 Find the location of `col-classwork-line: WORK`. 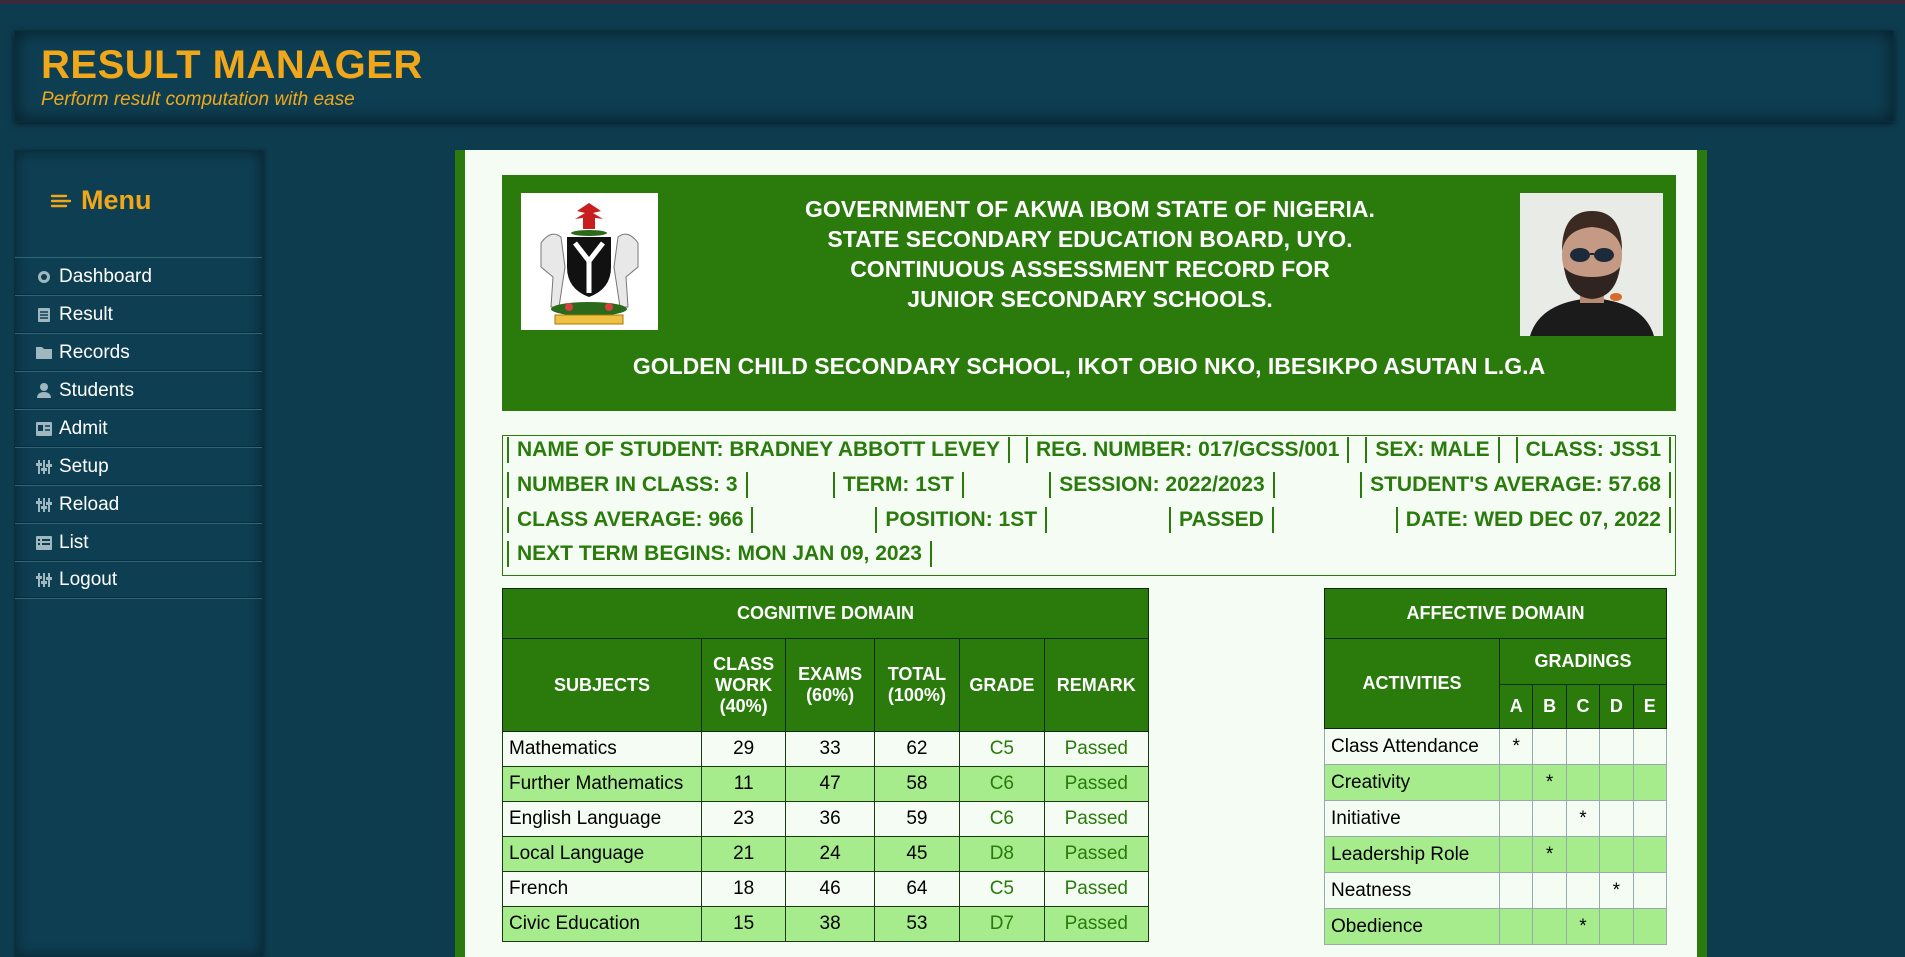

col-classwork-line: WORK is located at coordinates (744, 684).